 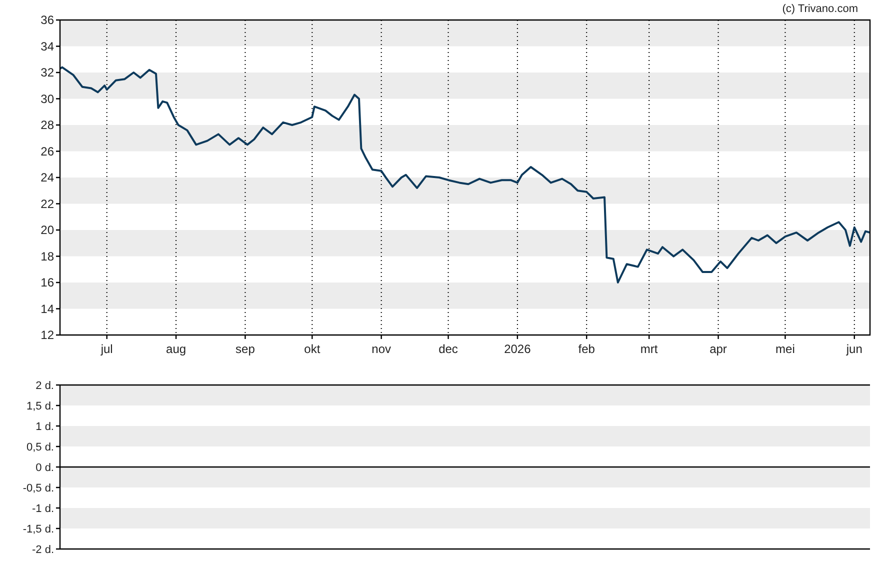 What do you see at coordinates (785, 349) in the screenshot?
I see `x-axis-label: mei` at bounding box center [785, 349].